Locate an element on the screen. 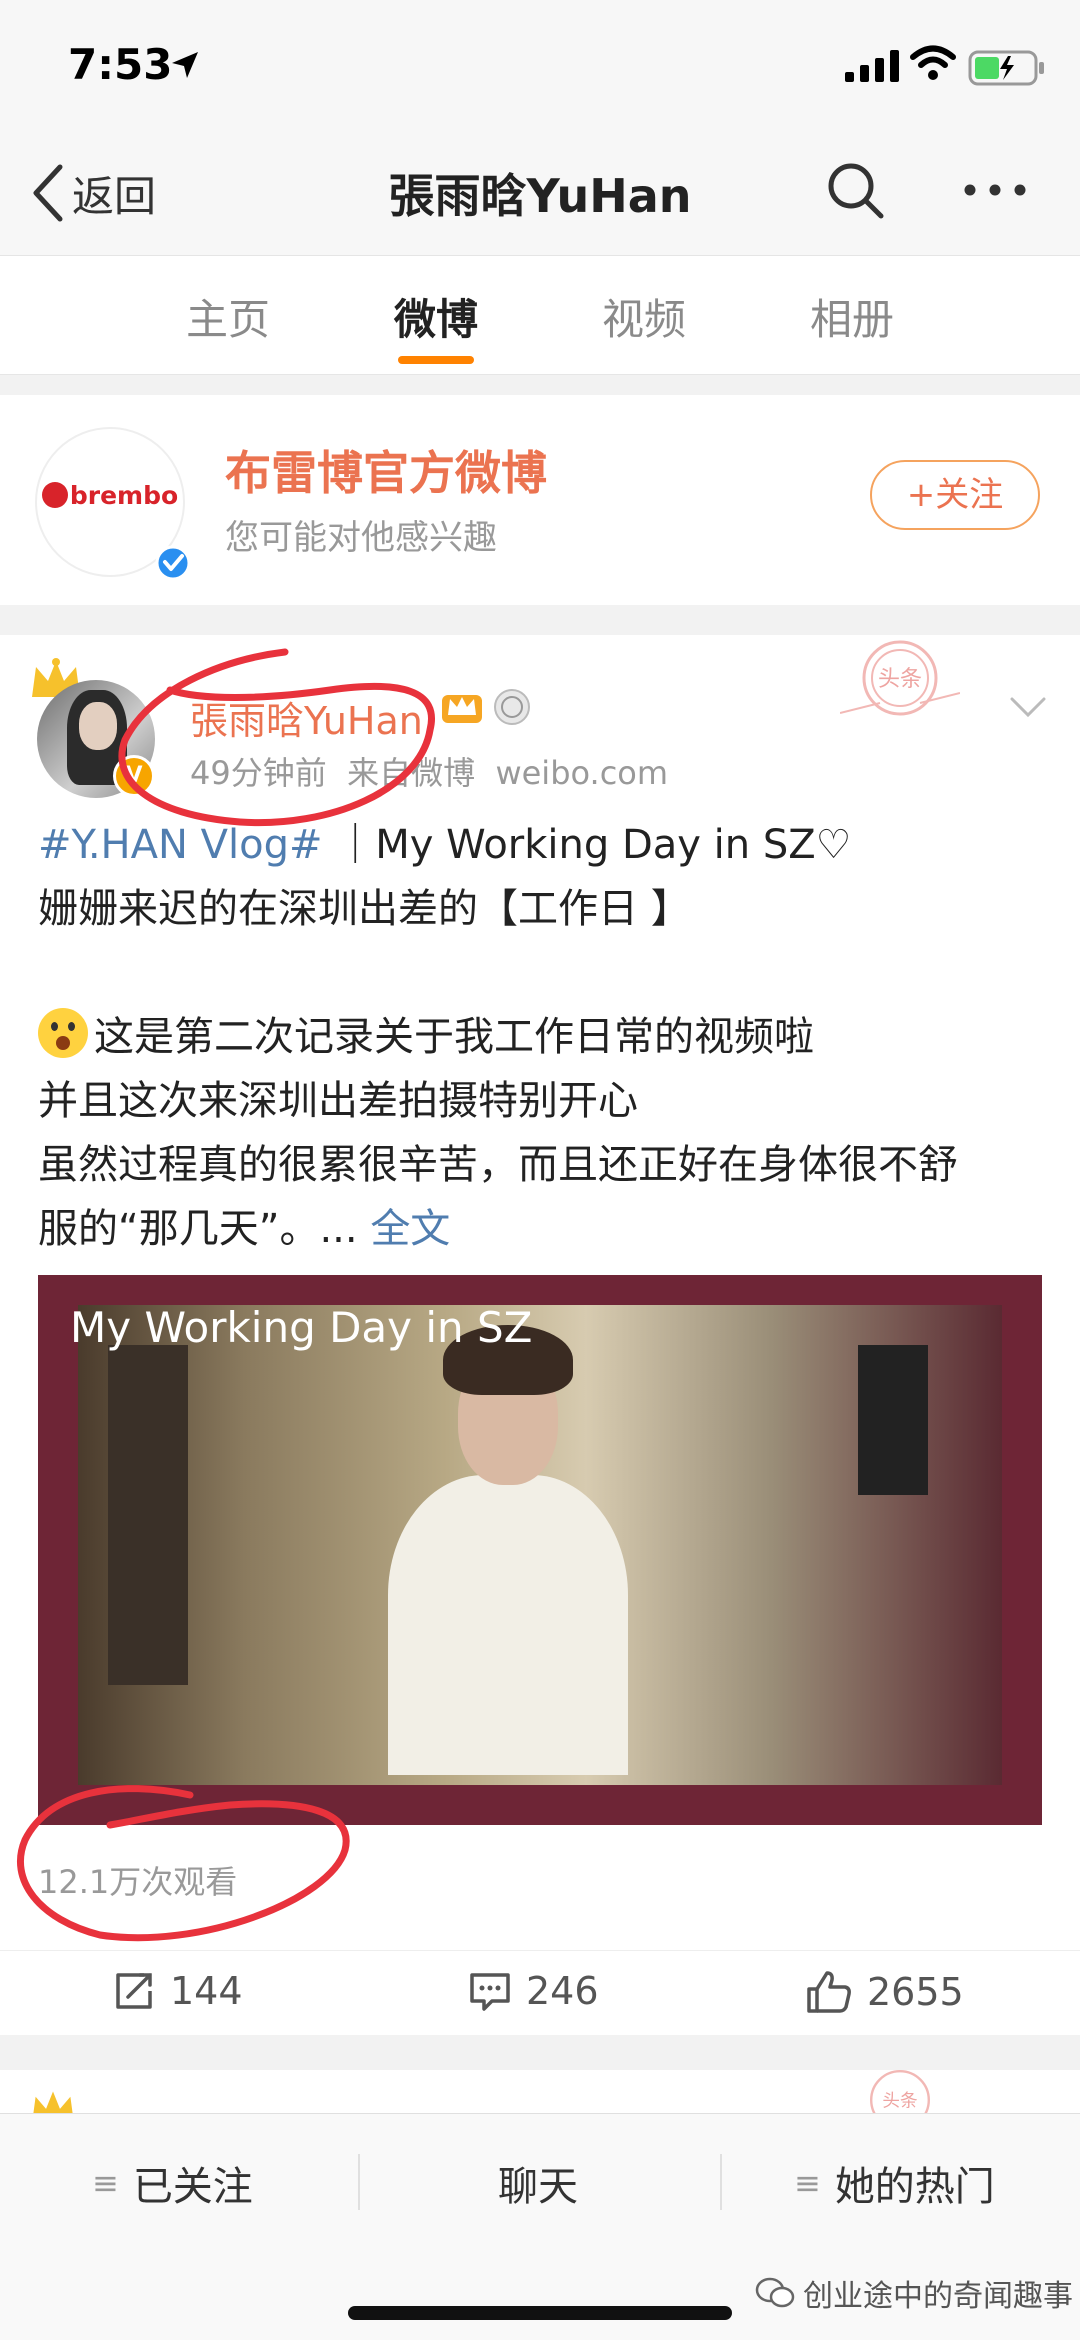 The height and width of the screenshot is (2340, 1080). medal-icon is located at coordinates (512, 707).